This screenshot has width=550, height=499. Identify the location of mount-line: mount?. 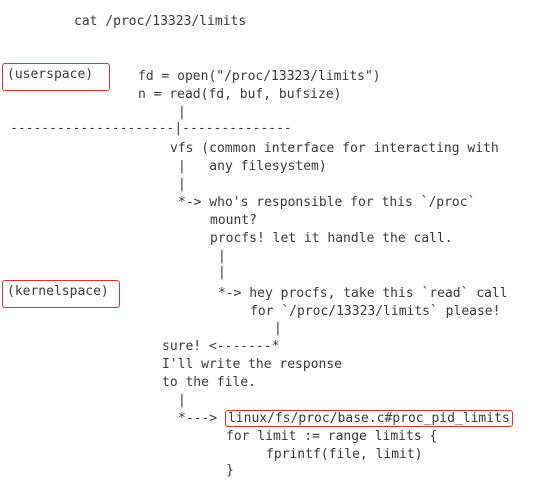
(233, 220).